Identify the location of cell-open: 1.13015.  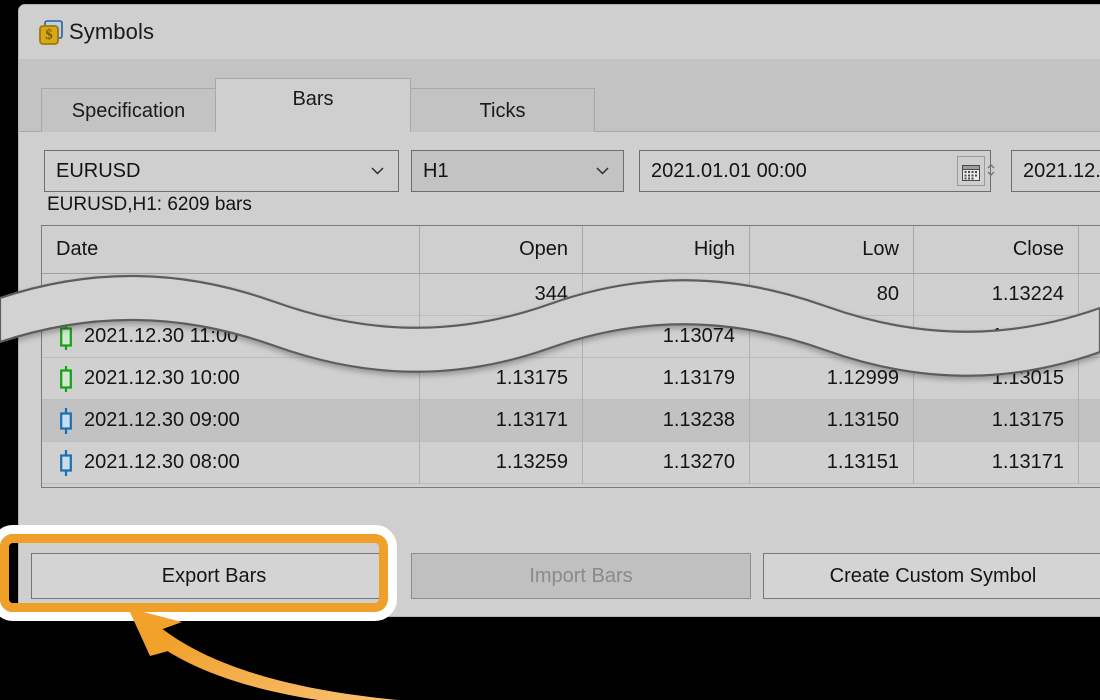
(501, 337).